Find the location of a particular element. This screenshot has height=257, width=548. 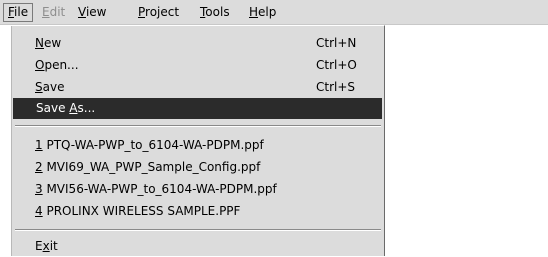

recent-file-1: 1 PTQ-WA-PWP_to_6104-WA-PDPM.ppf is located at coordinates (197, 145).